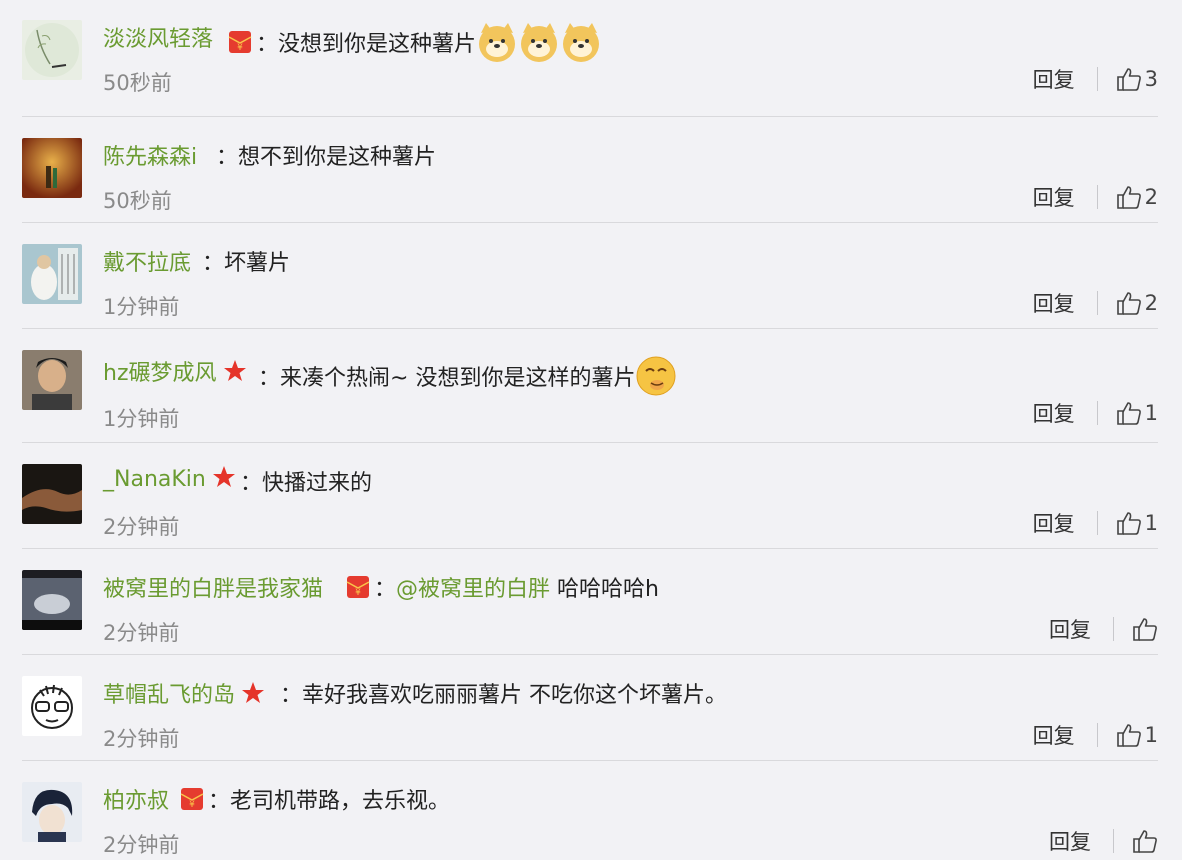  I want to click on username: 戴不拉底, so click(147, 261).